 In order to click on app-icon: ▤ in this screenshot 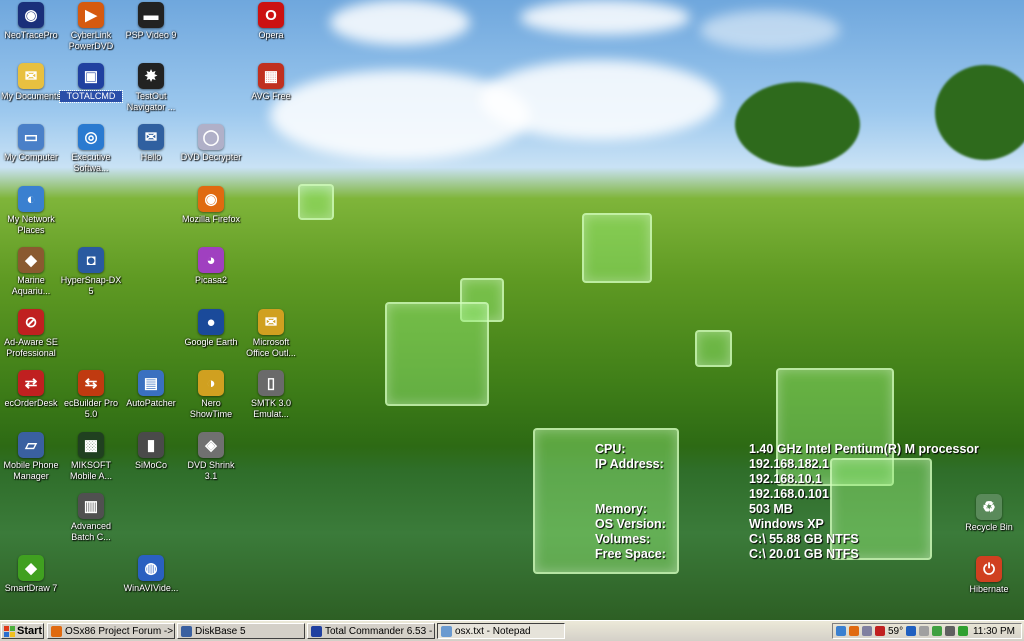, I will do `click(151, 383)`.